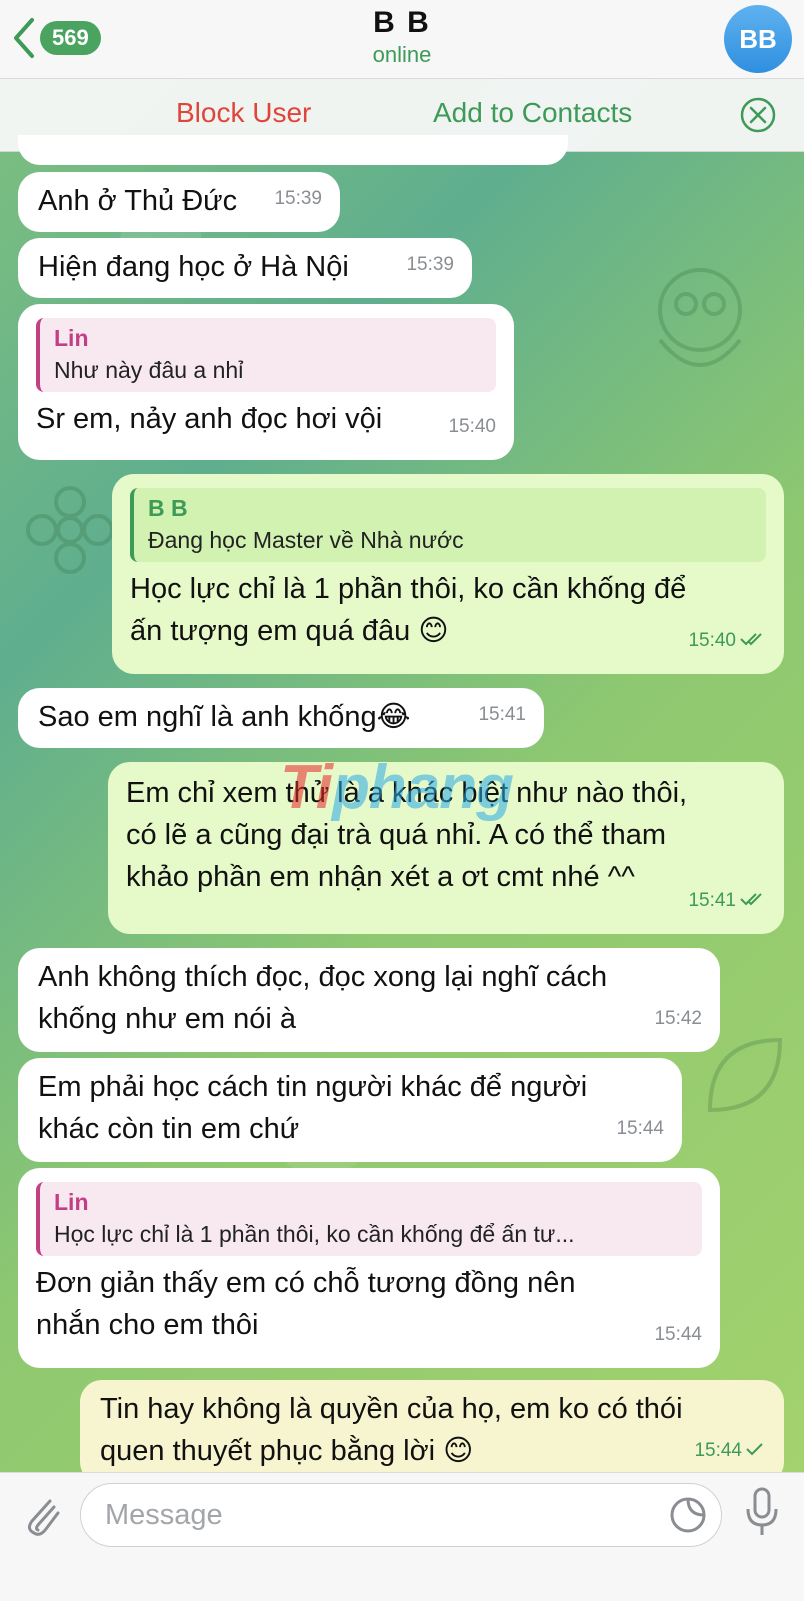 The image size is (804, 1601). What do you see at coordinates (287, 1451) in the screenshot?
I see `message-text-line: quen thuyết phục bằng lời 😊` at bounding box center [287, 1451].